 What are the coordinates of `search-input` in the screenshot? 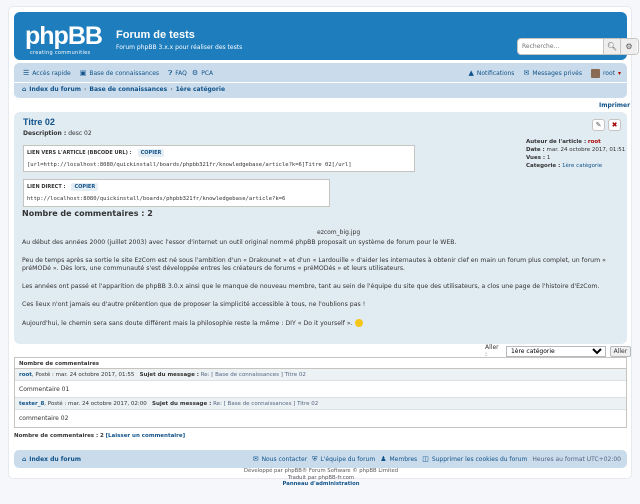 It's located at (560, 46).